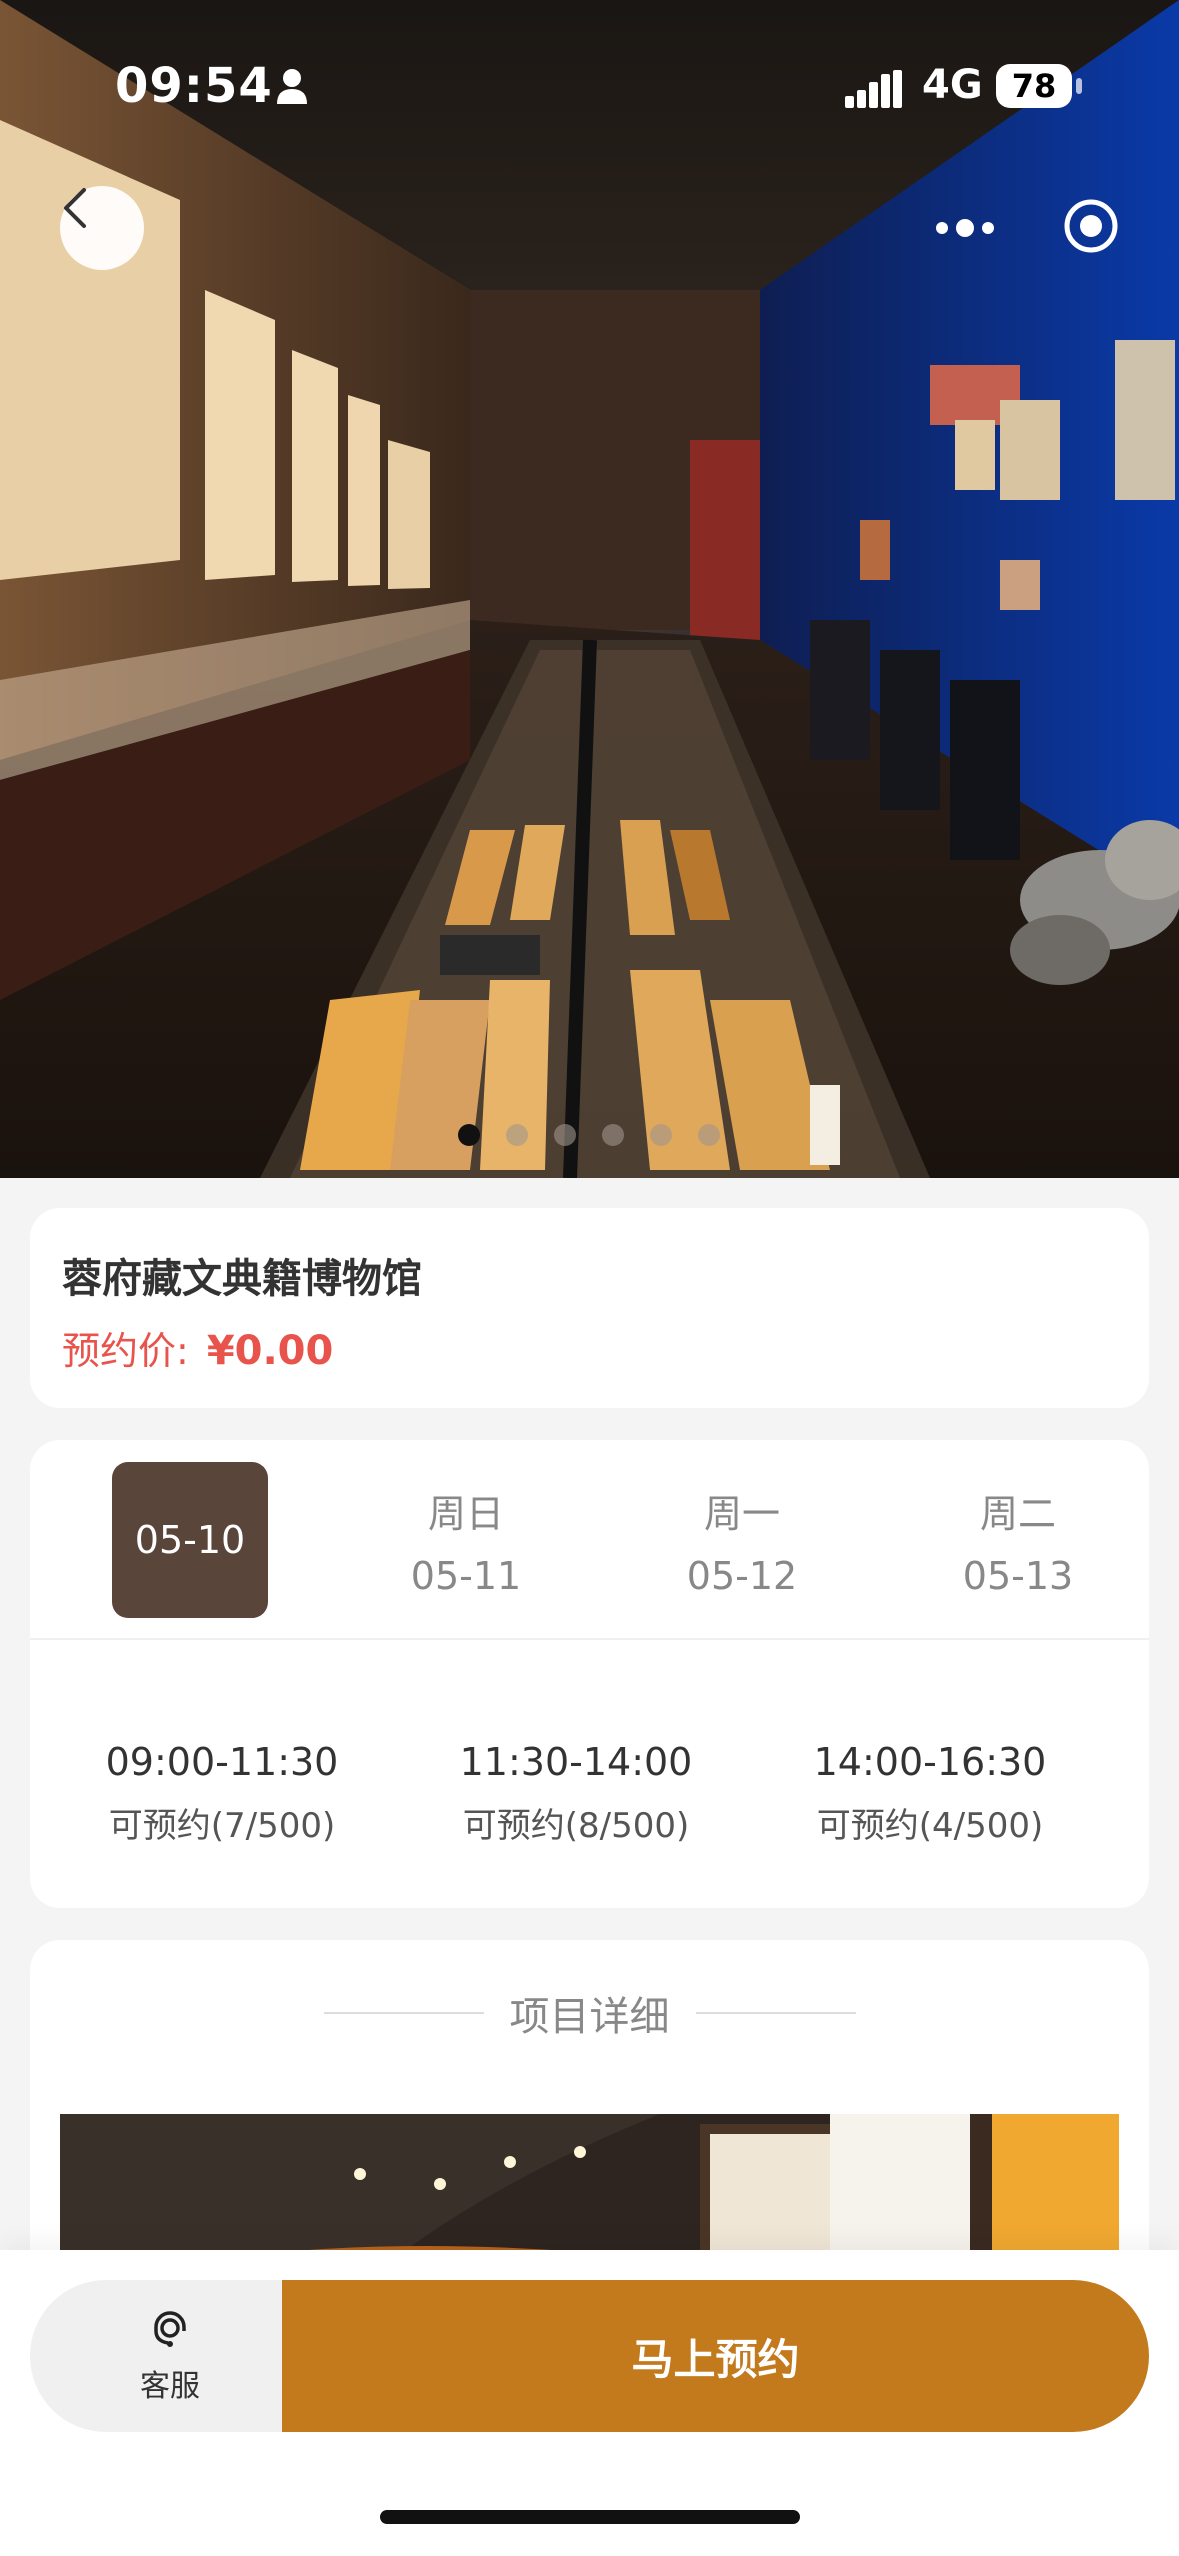 The height and width of the screenshot is (2556, 1179). What do you see at coordinates (102, 228) in the screenshot?
I see `back-button` at bounding box center [102, 228].